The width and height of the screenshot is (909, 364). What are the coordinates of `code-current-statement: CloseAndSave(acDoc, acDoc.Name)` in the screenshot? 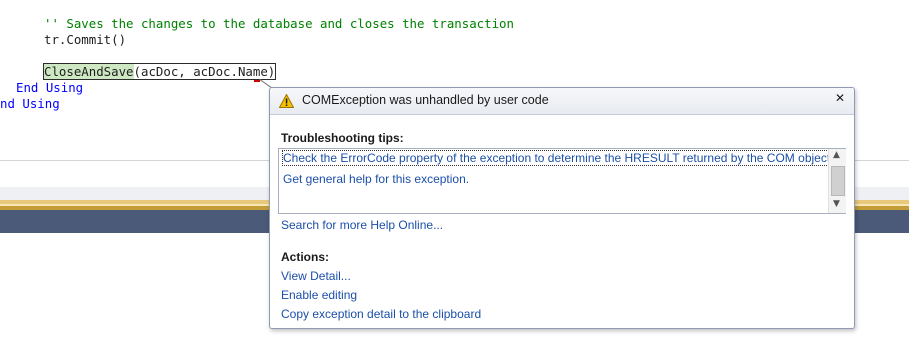 It's located at (160, 71).